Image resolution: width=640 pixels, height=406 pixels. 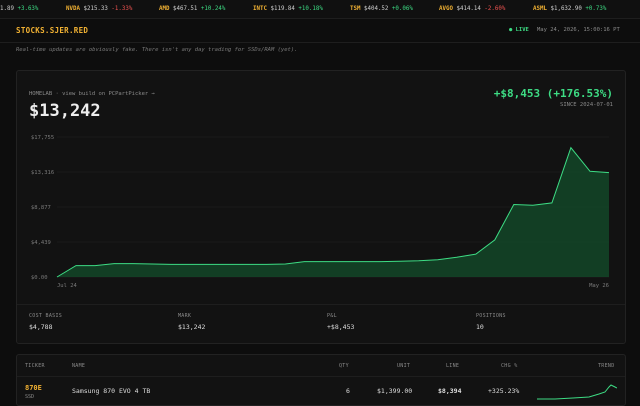 What do you see at coordinates (321, 304) in the screenshot?
I see `stats-divider` at bounding box center [321, 304].